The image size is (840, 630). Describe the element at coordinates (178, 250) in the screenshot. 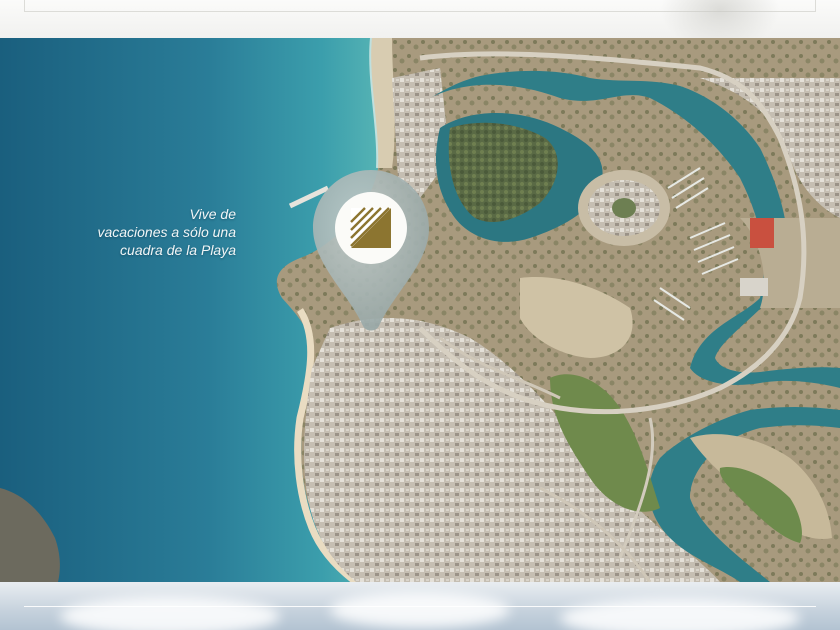

I see `tagline-line-3: cuadra de la Playa` at that location.